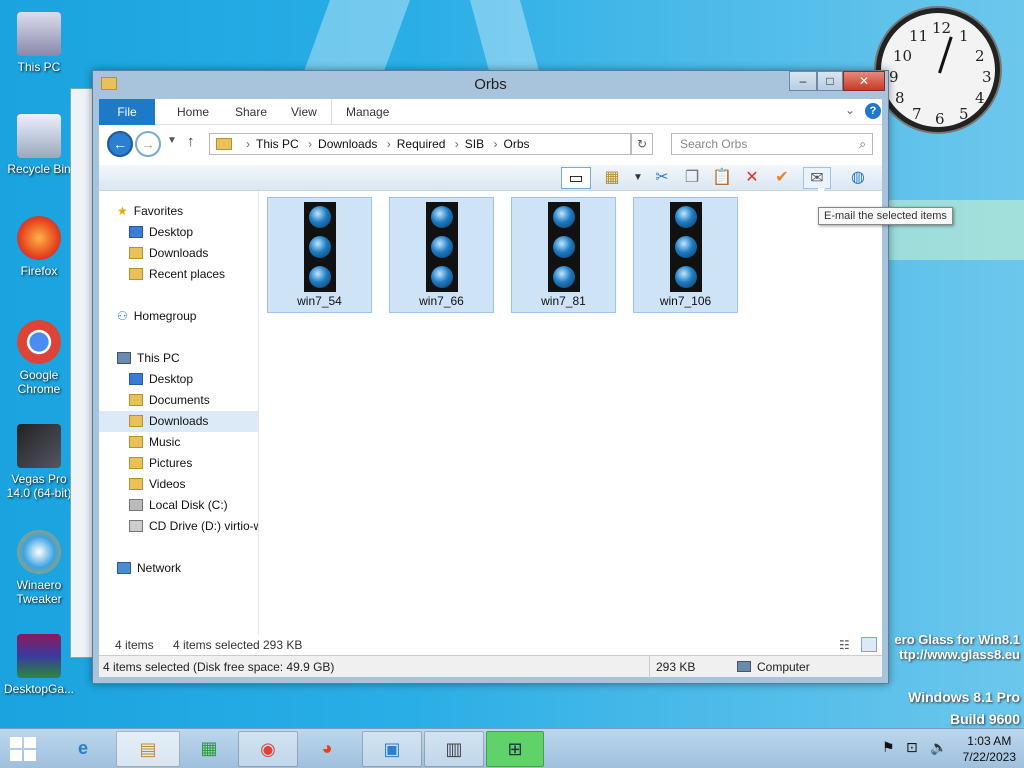 This screenshot has width=1024, height=768. What do you see at coordinates (304, 112) in the screenshot?
I see `tab-view: View` at bounding box center [304, 112].